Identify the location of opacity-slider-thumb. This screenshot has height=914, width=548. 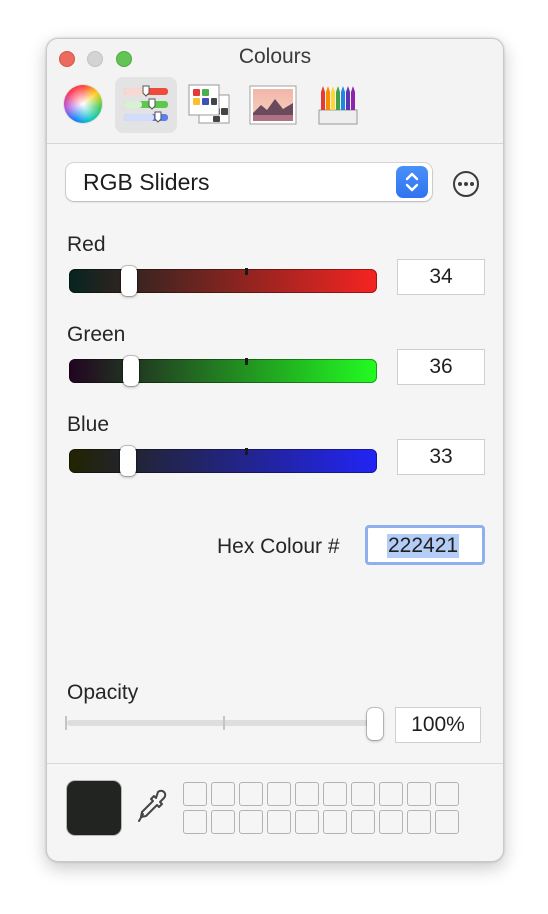
(375, 724).